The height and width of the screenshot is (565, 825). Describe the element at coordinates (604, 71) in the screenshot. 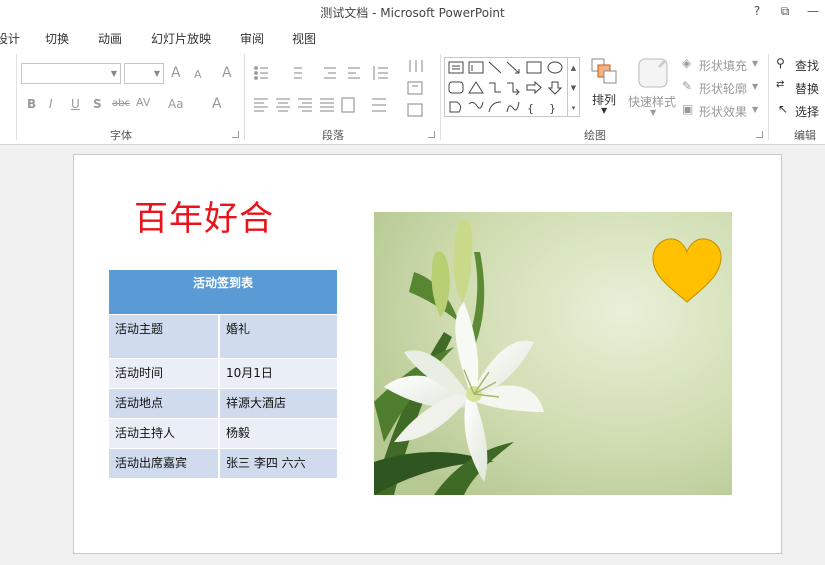

I see `arrange-icon` at that location.